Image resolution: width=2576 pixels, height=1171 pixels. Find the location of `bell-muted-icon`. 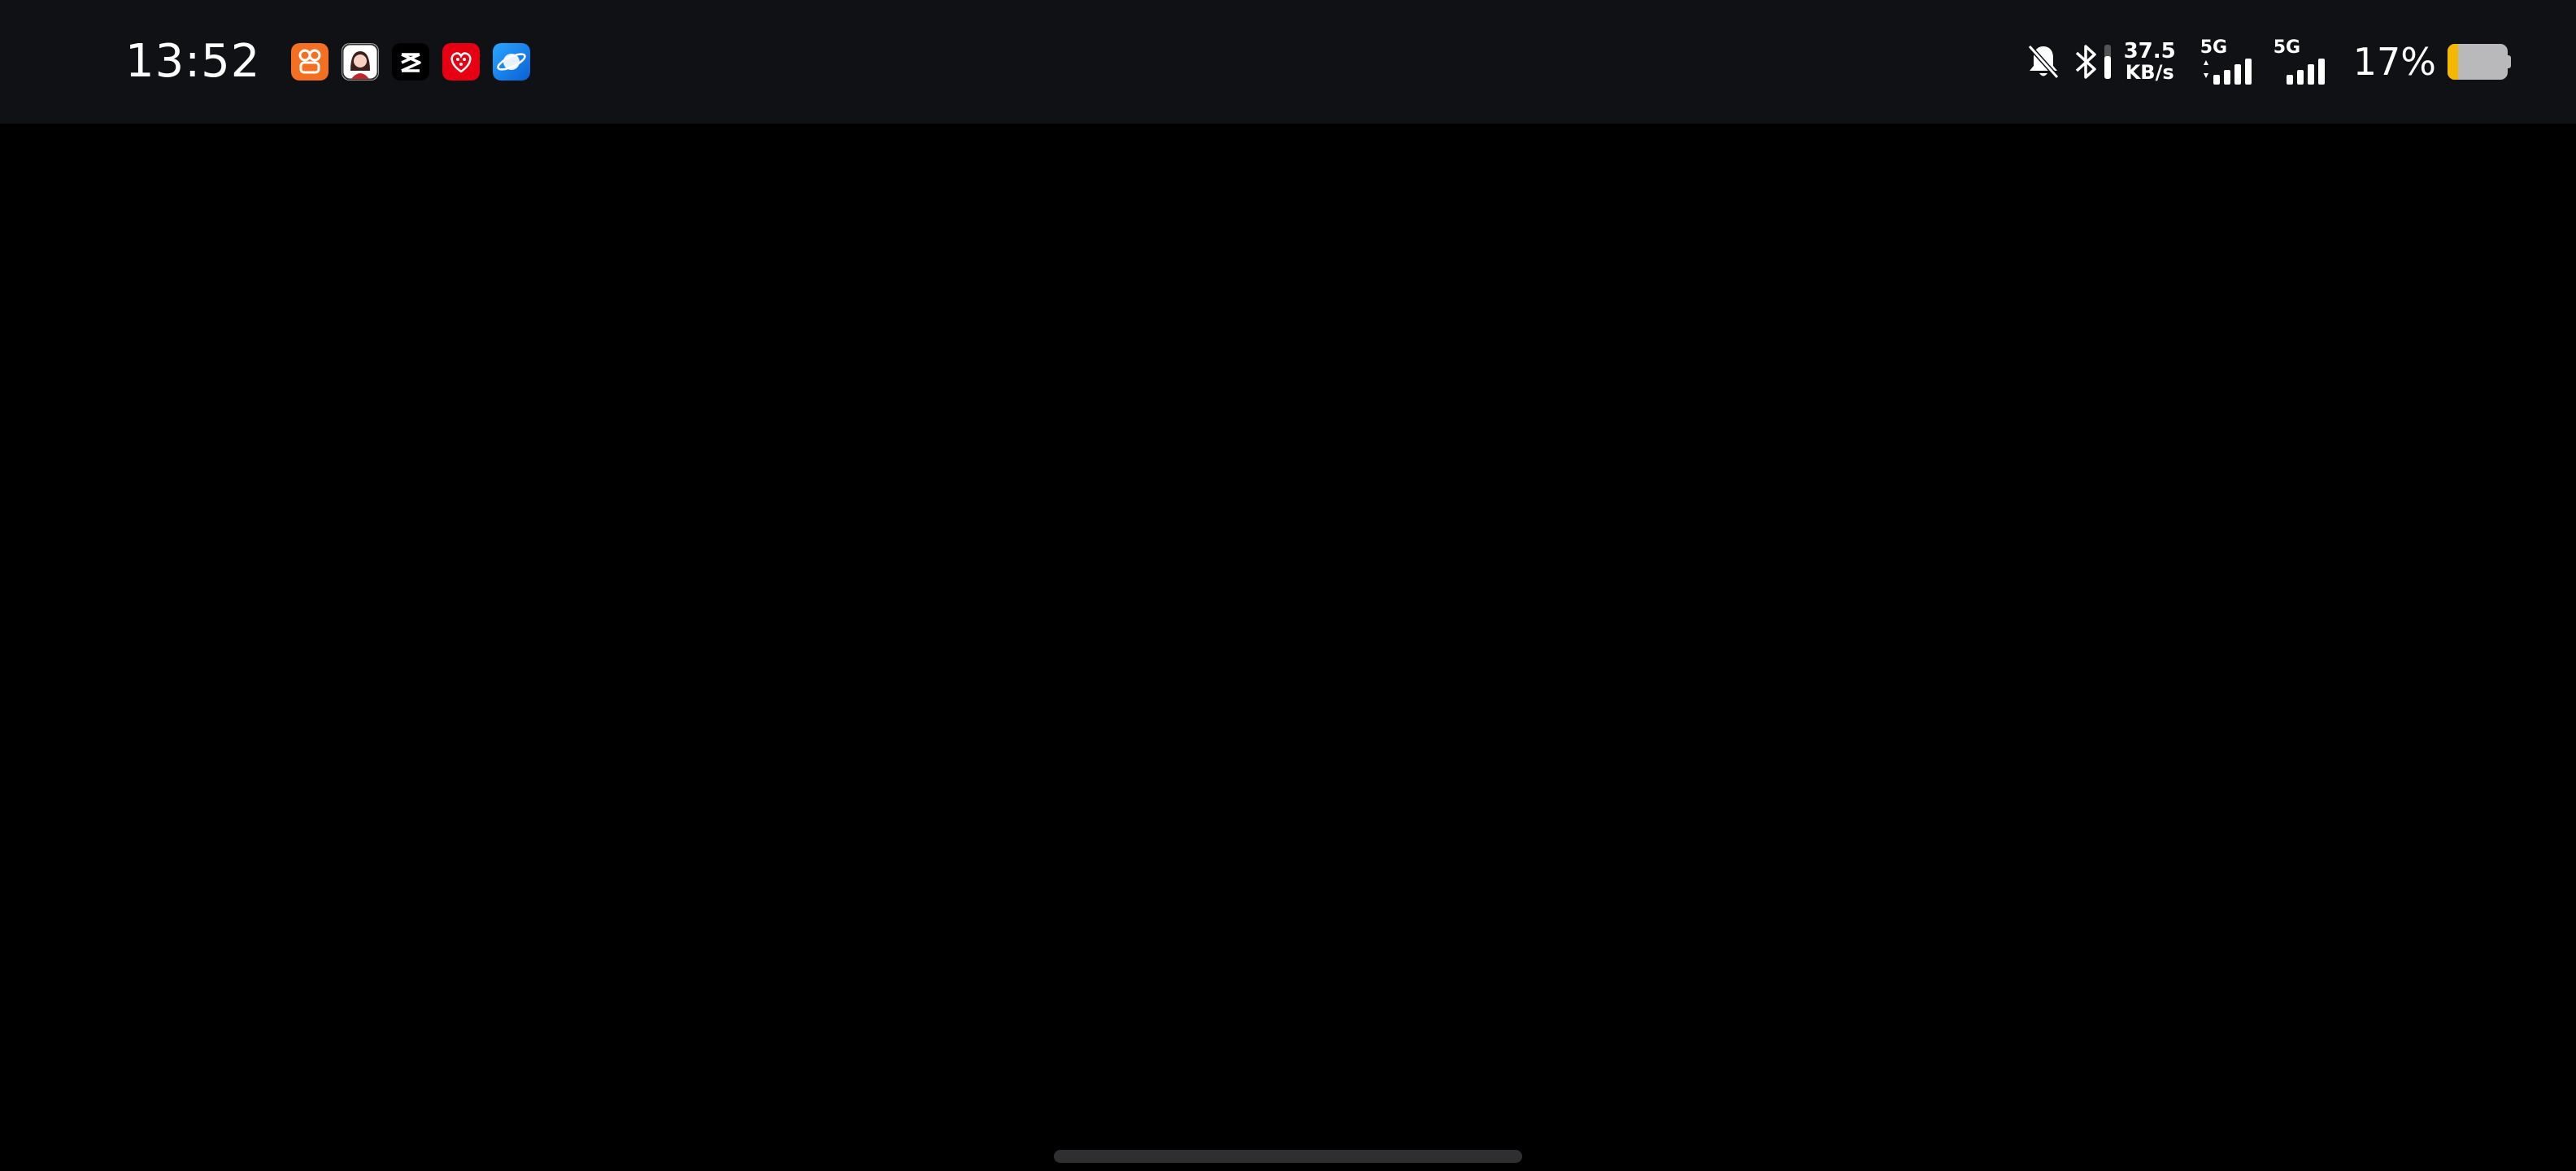

bell-muted-icon is located at coordinates (2043, 62).